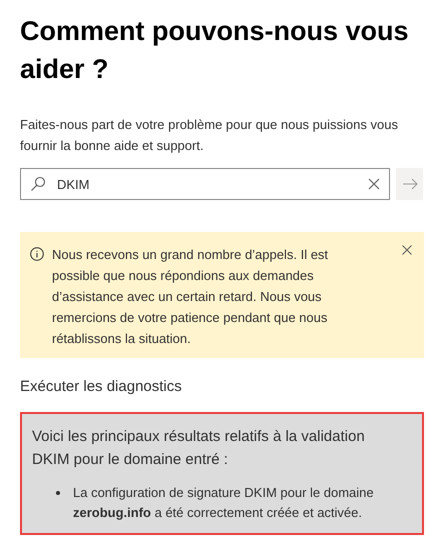 The height and width of the screenshot is (539, 437). I want to click on info-icon, so click(37, 254).